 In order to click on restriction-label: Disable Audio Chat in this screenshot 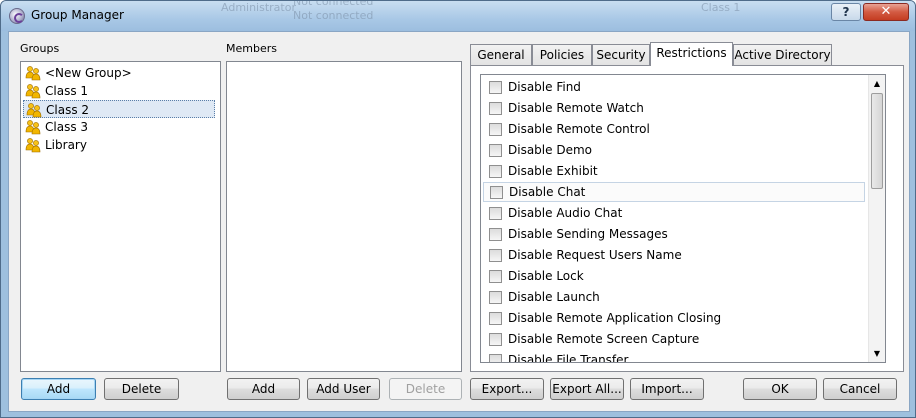, I will do `click(565, 213)`.